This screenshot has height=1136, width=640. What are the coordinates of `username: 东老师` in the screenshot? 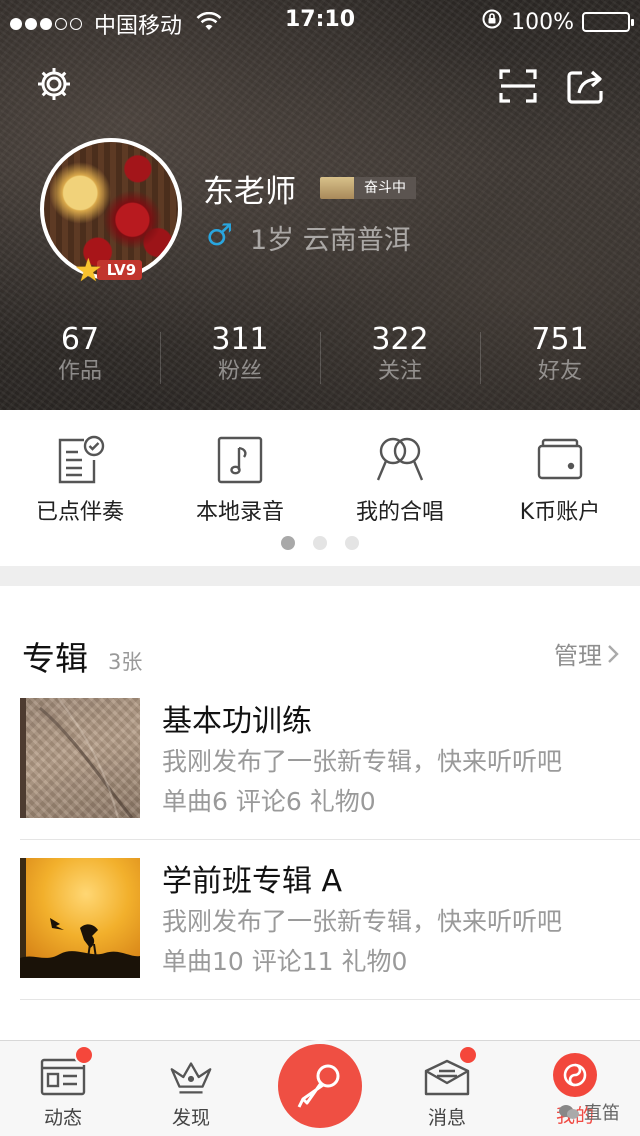 It's located at (249, 192).